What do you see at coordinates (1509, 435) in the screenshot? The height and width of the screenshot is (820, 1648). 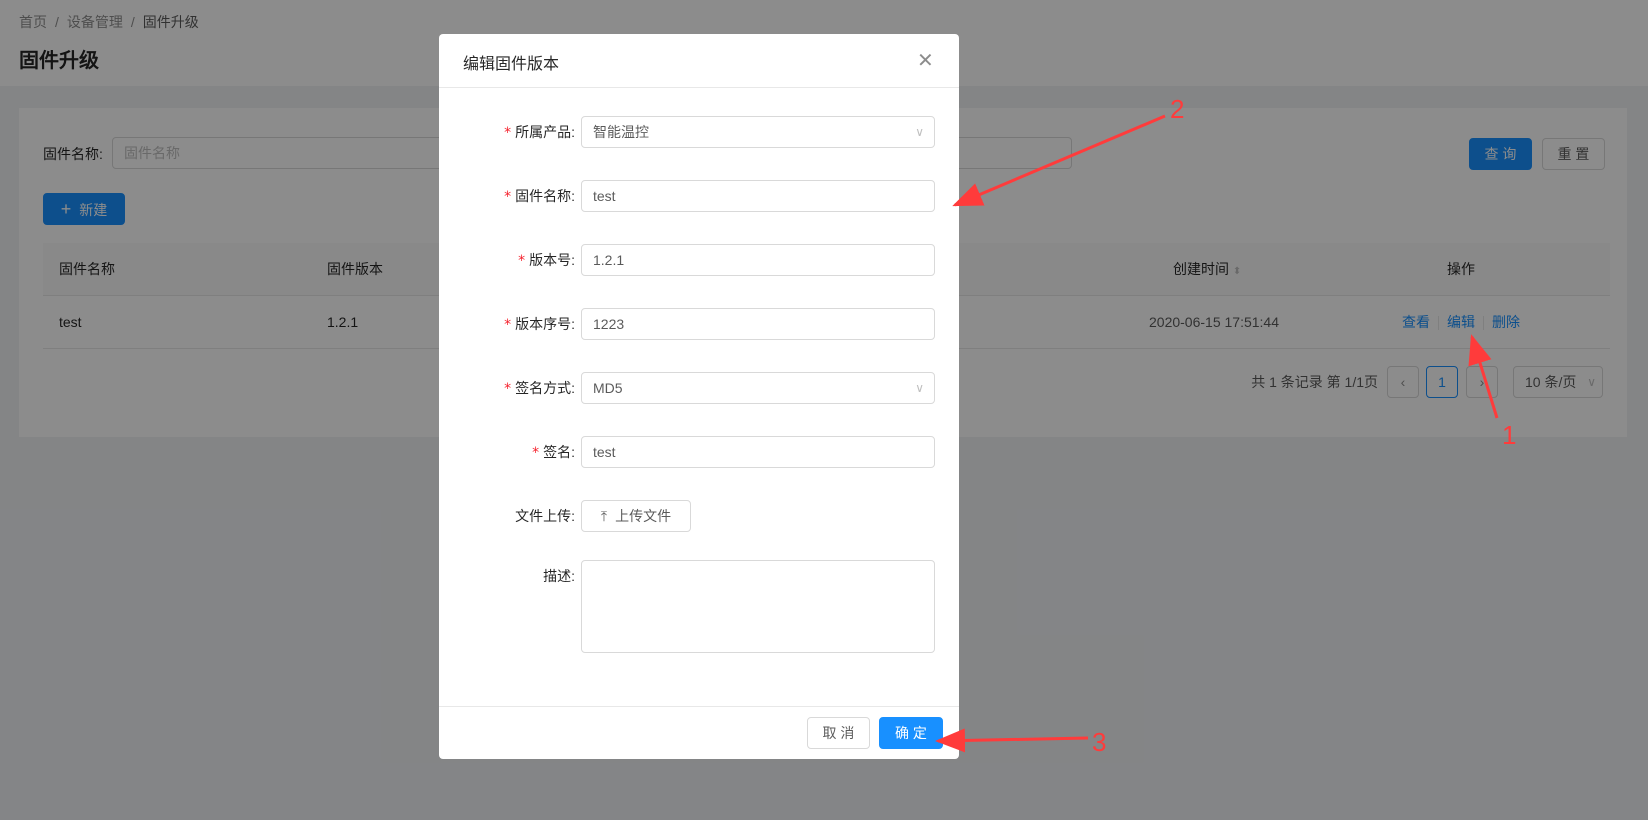 I see `annotation-1: 1` at bounding box center [1509, 435].